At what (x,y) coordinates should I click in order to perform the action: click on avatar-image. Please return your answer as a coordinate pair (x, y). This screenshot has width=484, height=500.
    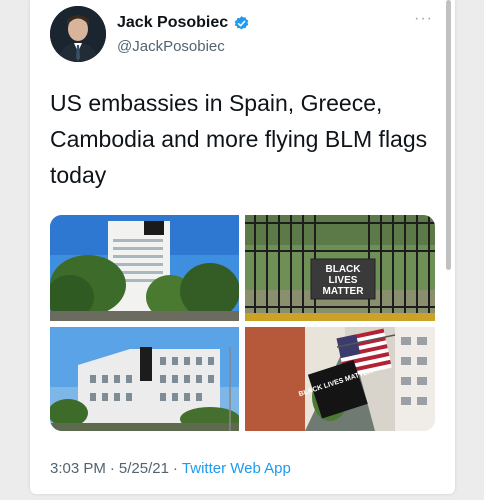
    Looking at the image, I should click on (78, 34).